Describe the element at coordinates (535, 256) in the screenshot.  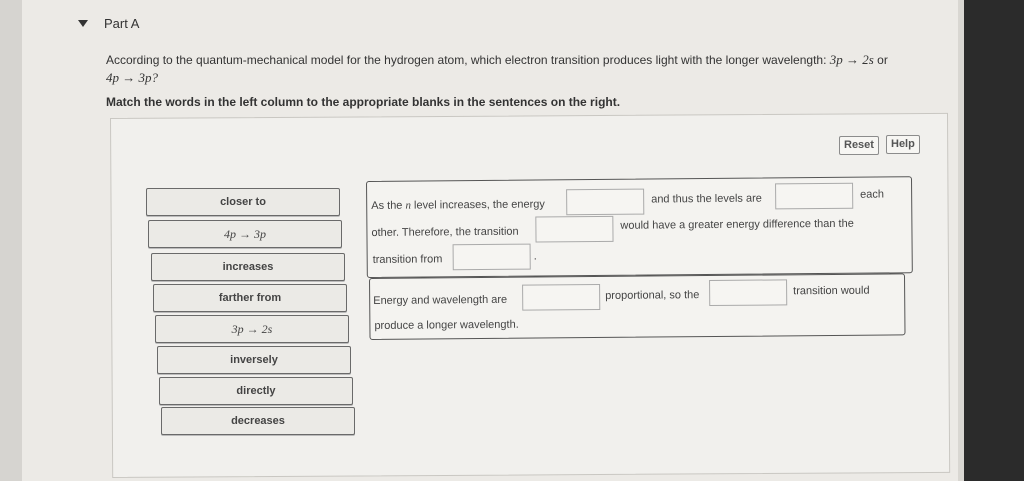
I see `sentence1-period: .` at that location.